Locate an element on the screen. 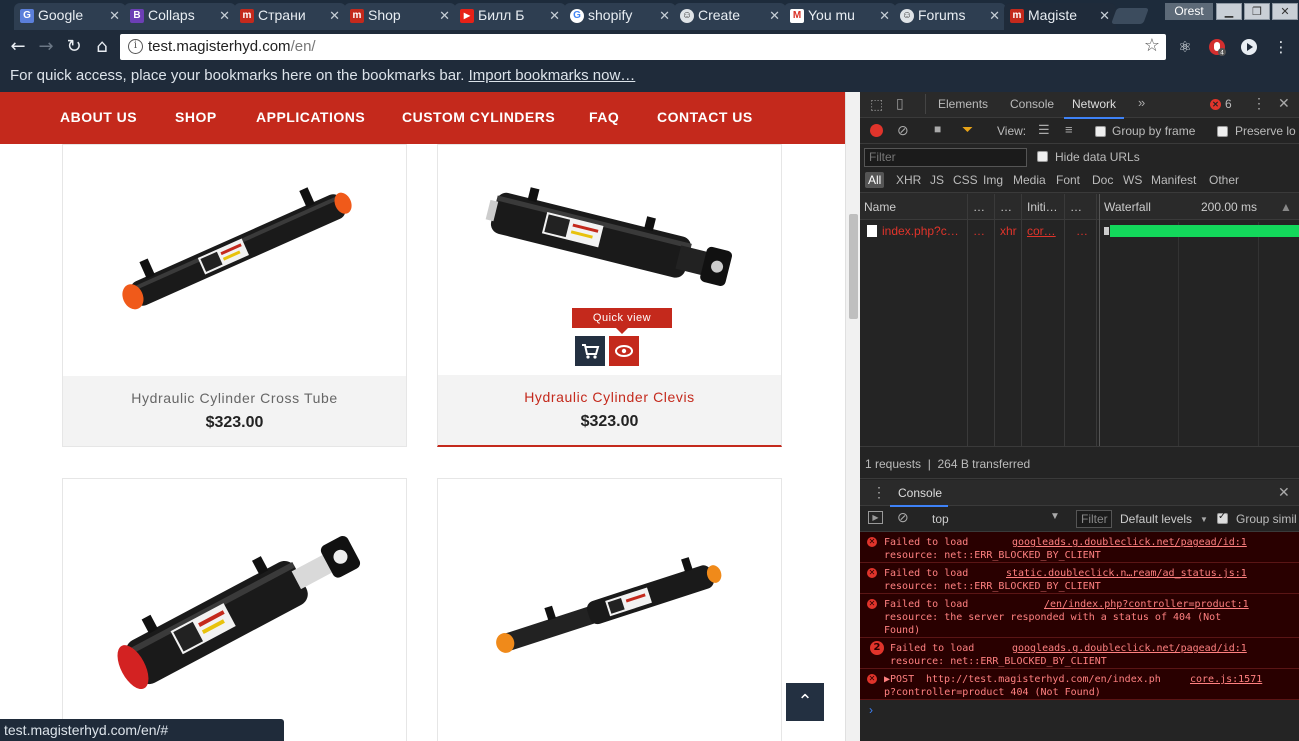  clear-console-icon: ⊘ is located at coordinates (903, 517).